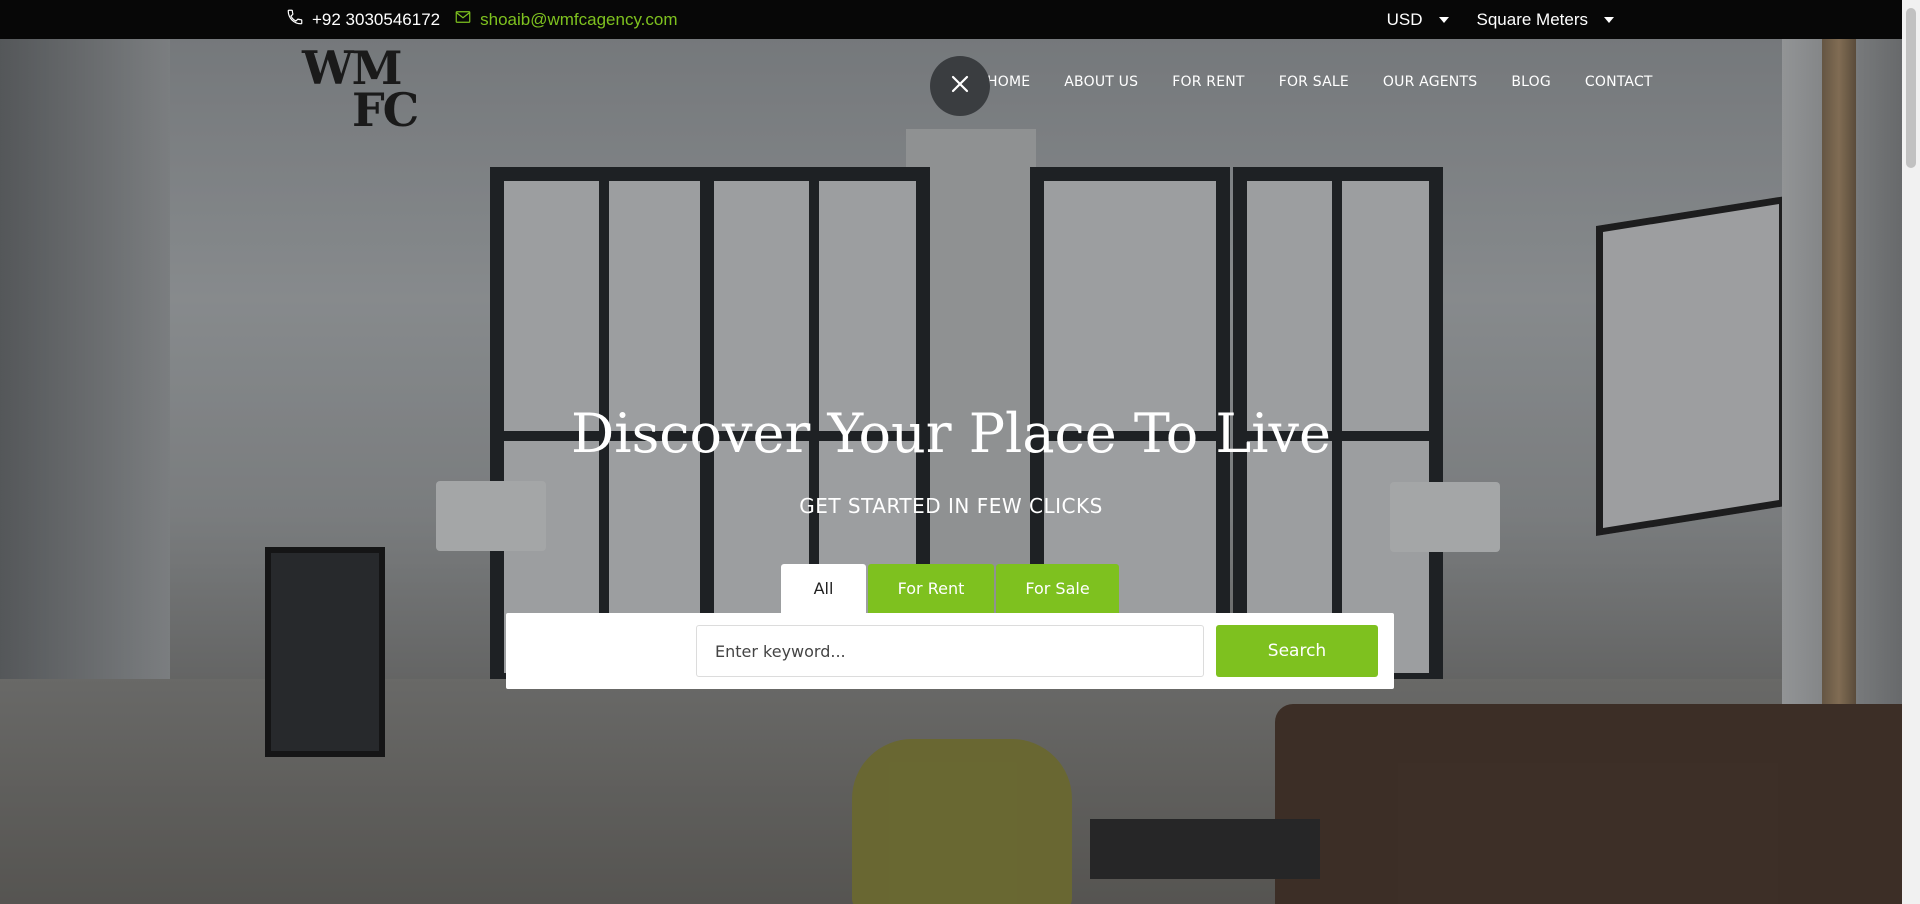  I want to click on nav-home: HOME, so click(1008, 82).